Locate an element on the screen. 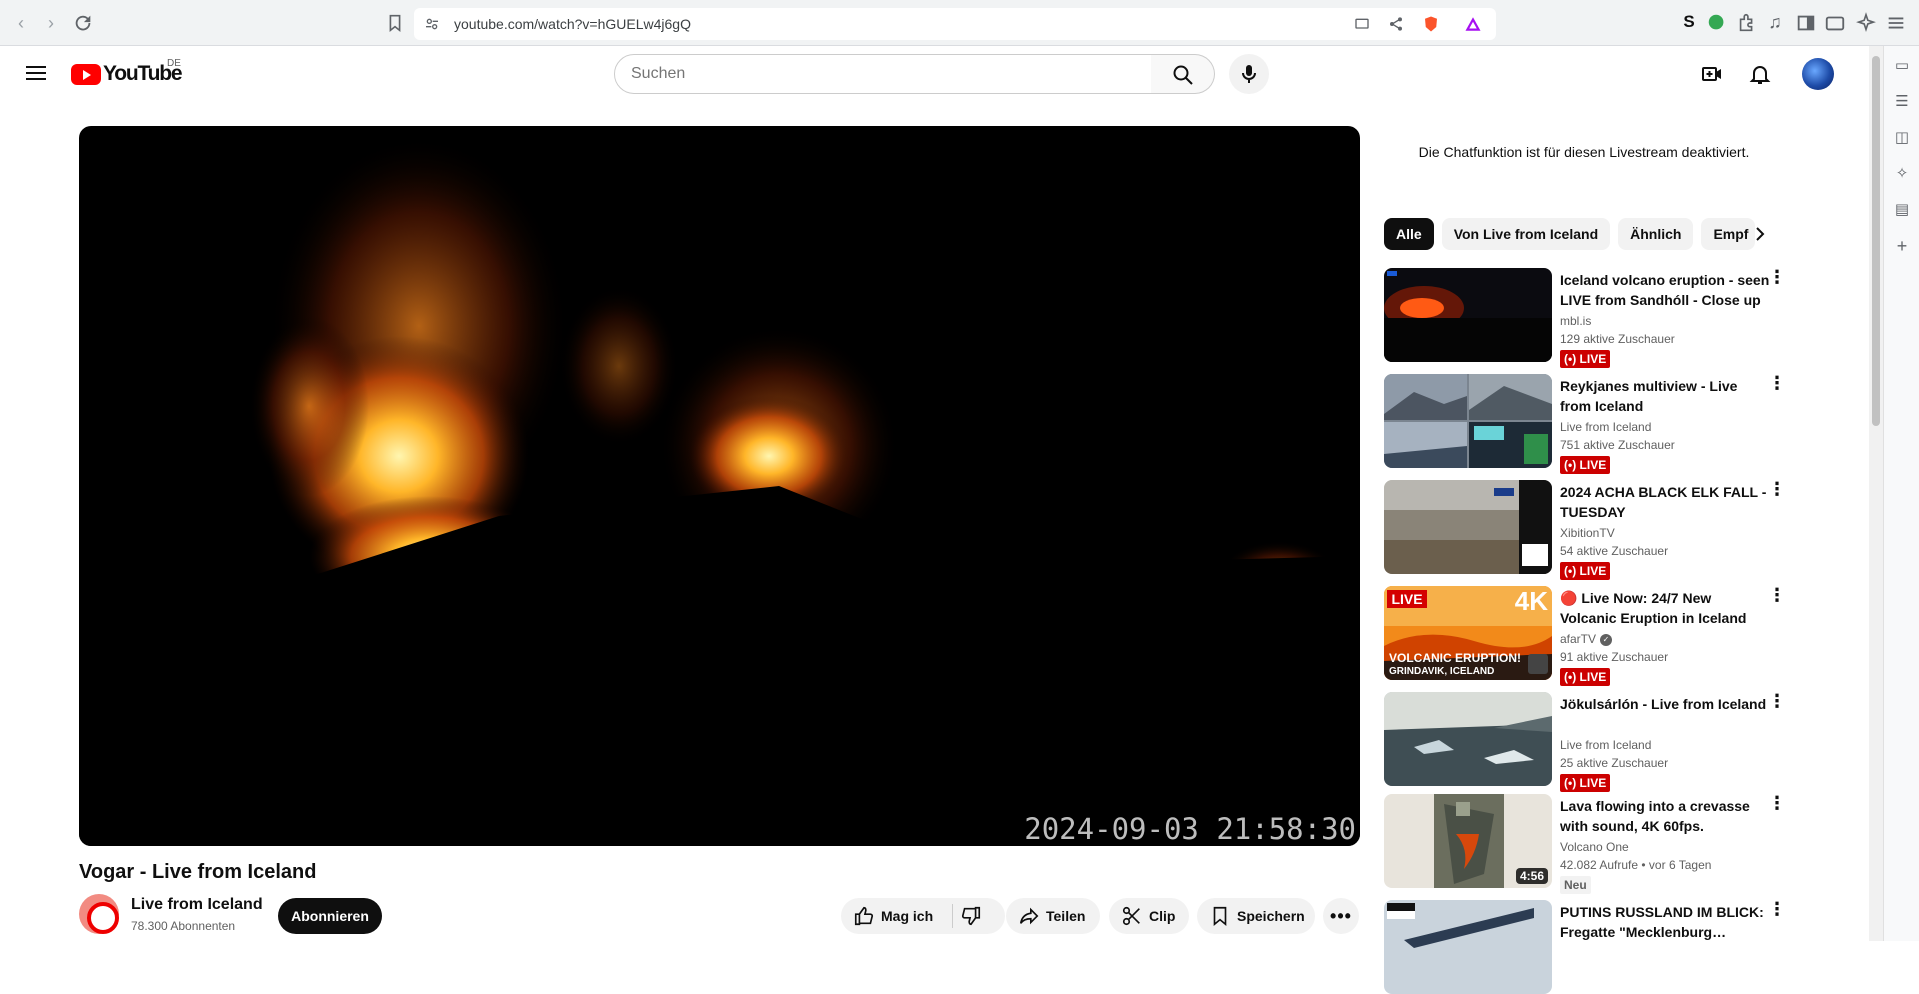 The height and width of the screenshot is (994, 1919). channel-avatar is located at coordinates (99, 914).